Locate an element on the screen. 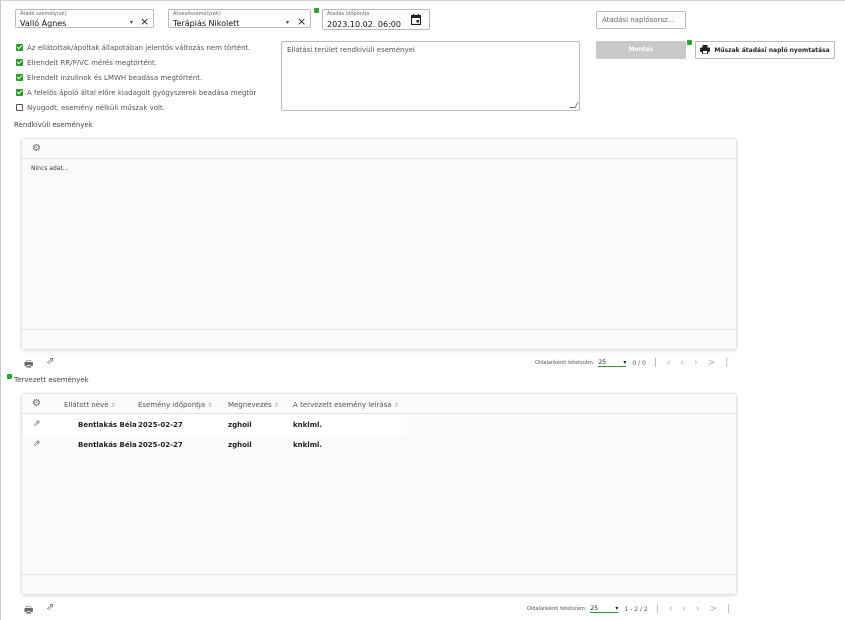 The width and height of the screenshot is (845, 620). printer-icon is located at coordinates (705, 50).